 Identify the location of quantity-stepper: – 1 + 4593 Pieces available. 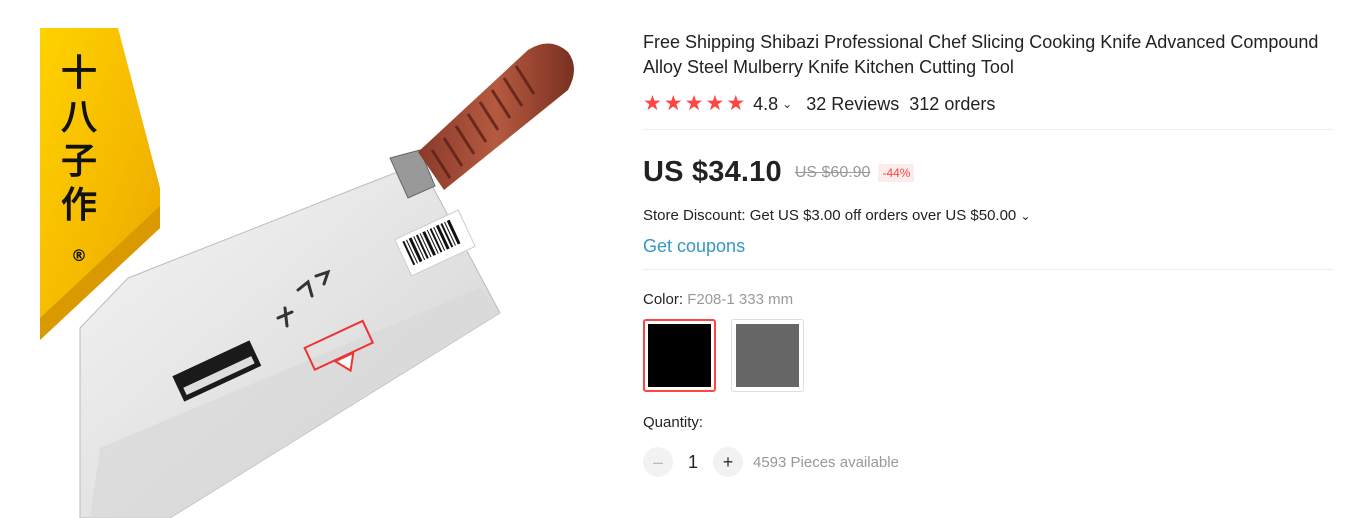
(988, 462).